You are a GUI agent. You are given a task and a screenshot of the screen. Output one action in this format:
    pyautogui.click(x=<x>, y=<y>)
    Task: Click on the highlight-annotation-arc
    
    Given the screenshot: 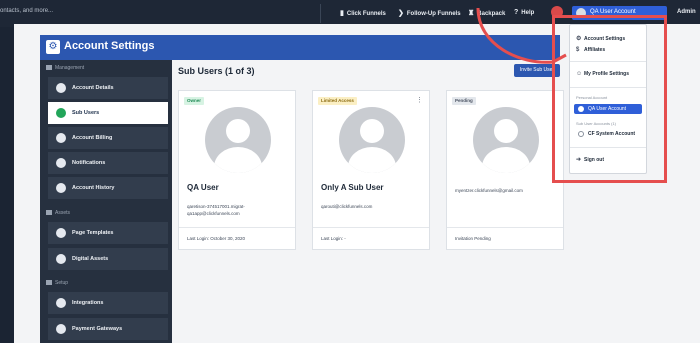 What is the action you would take?
    pyautogui.click(x=521, y=35)
    